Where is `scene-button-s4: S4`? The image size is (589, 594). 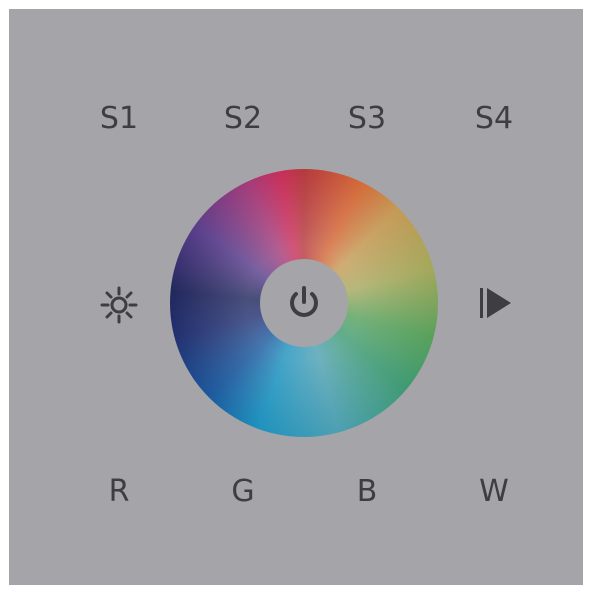 scene-button-s4: S4 is located at coordinates (494, 119).